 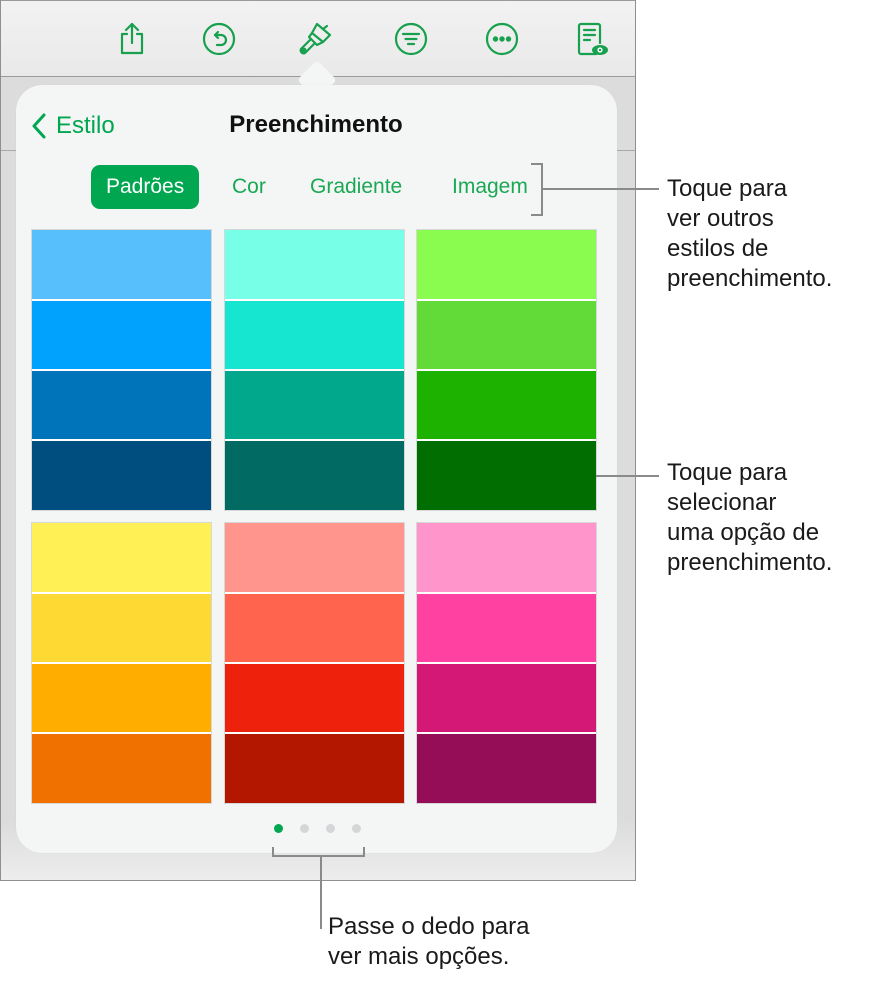 I want to click on more-button, so click(x=502, y=39).